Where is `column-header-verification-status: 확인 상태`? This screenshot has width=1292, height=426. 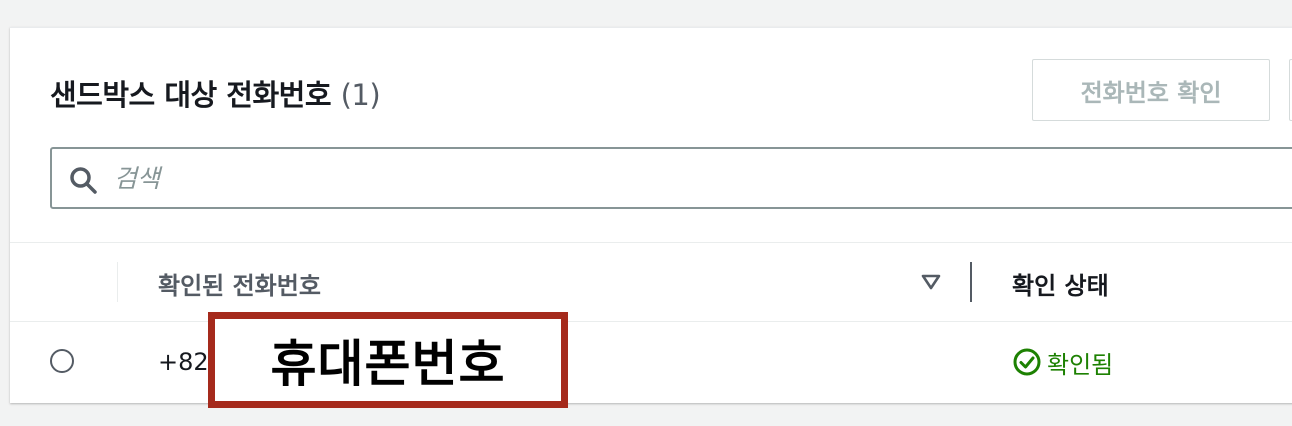
column-header-verification-status: 확인 상태 is located at coordinates (1060, 283).